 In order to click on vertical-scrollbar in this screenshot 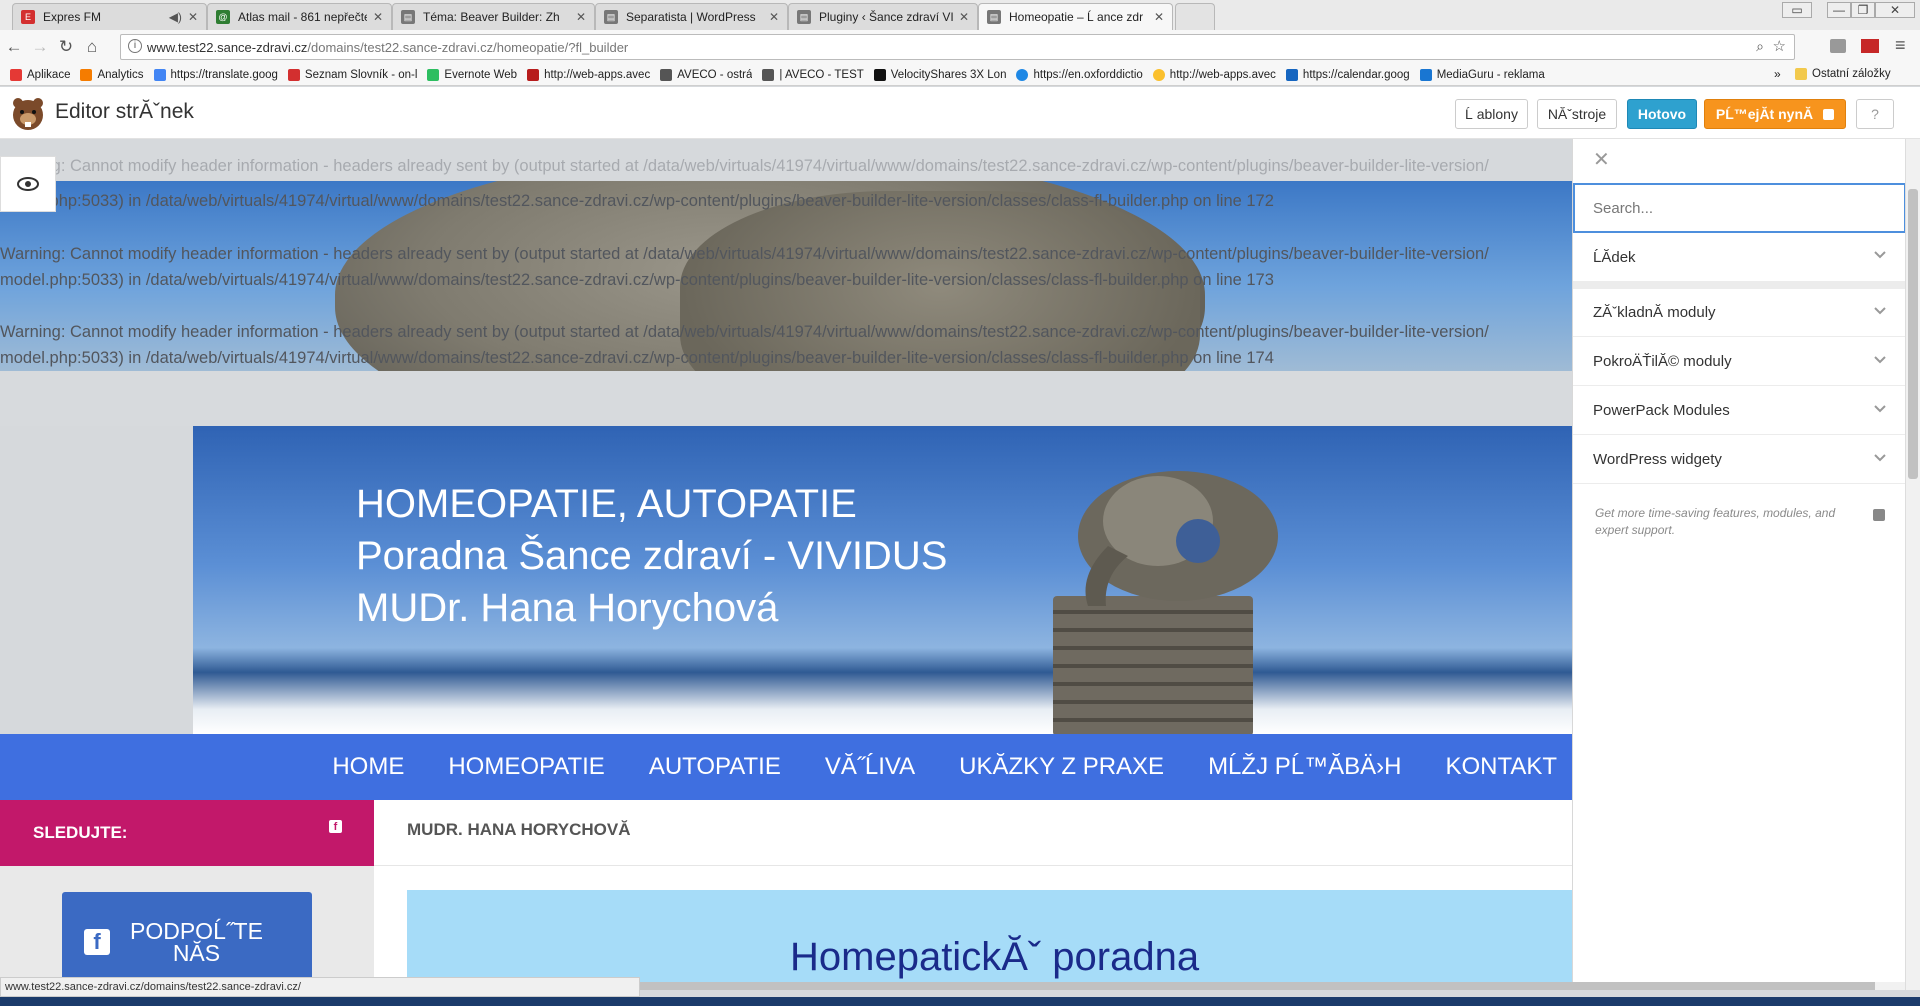, I will do `click(1912, 564)`.